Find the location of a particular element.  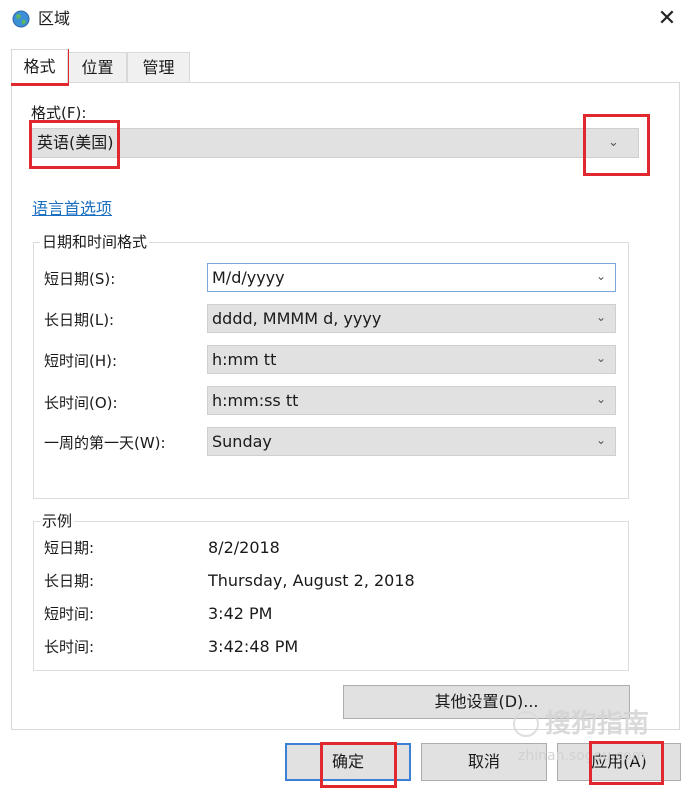

watermark-logo-icon is located at coordinates (526, 724).